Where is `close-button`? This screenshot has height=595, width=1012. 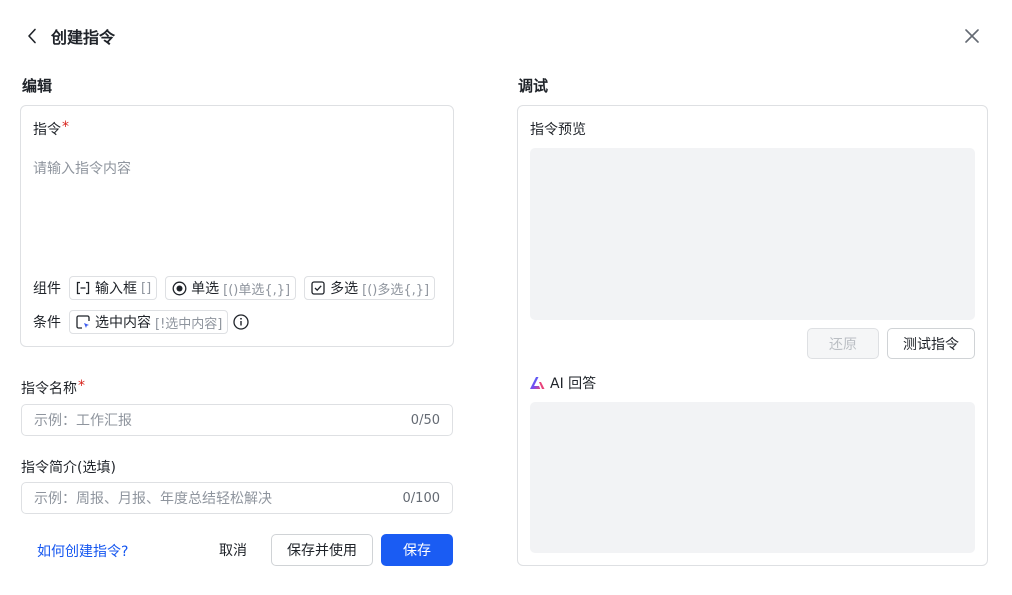 close-button is located at coordinates (972, 36).